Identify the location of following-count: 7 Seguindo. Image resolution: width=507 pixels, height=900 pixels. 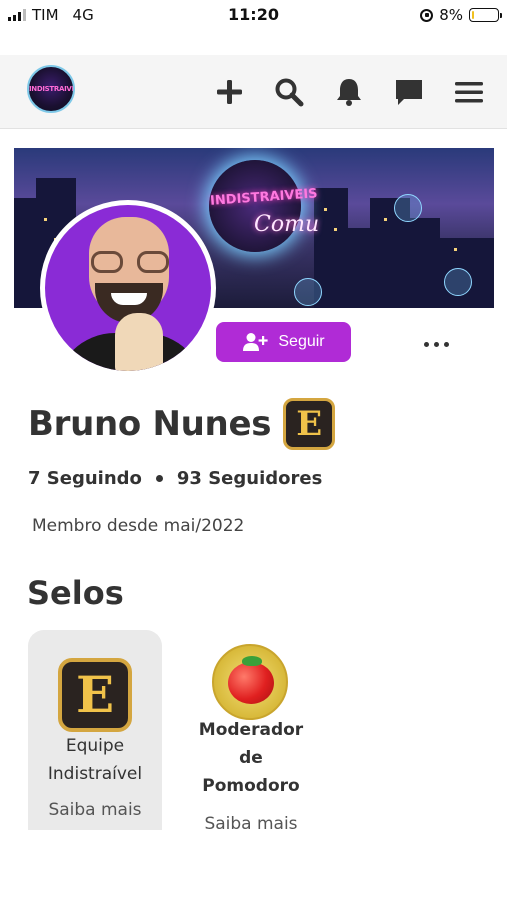
(85, 478).